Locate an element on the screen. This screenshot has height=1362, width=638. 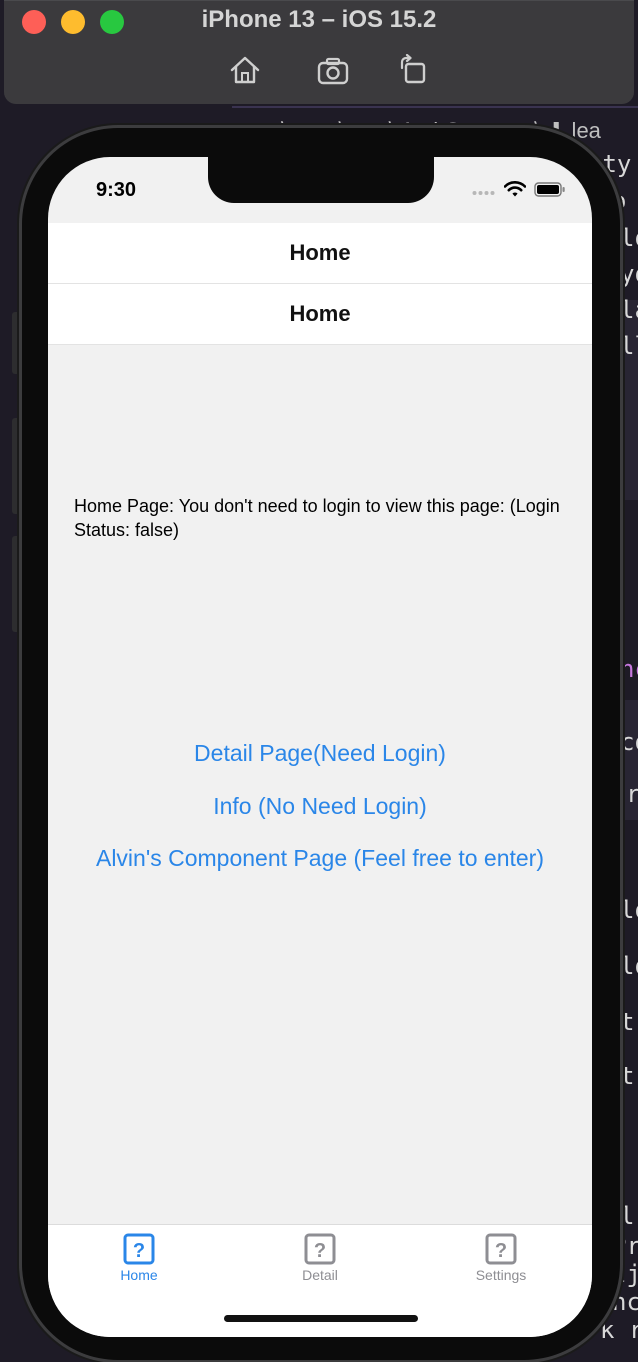
battery-icon is located at coordinates (550, 191).